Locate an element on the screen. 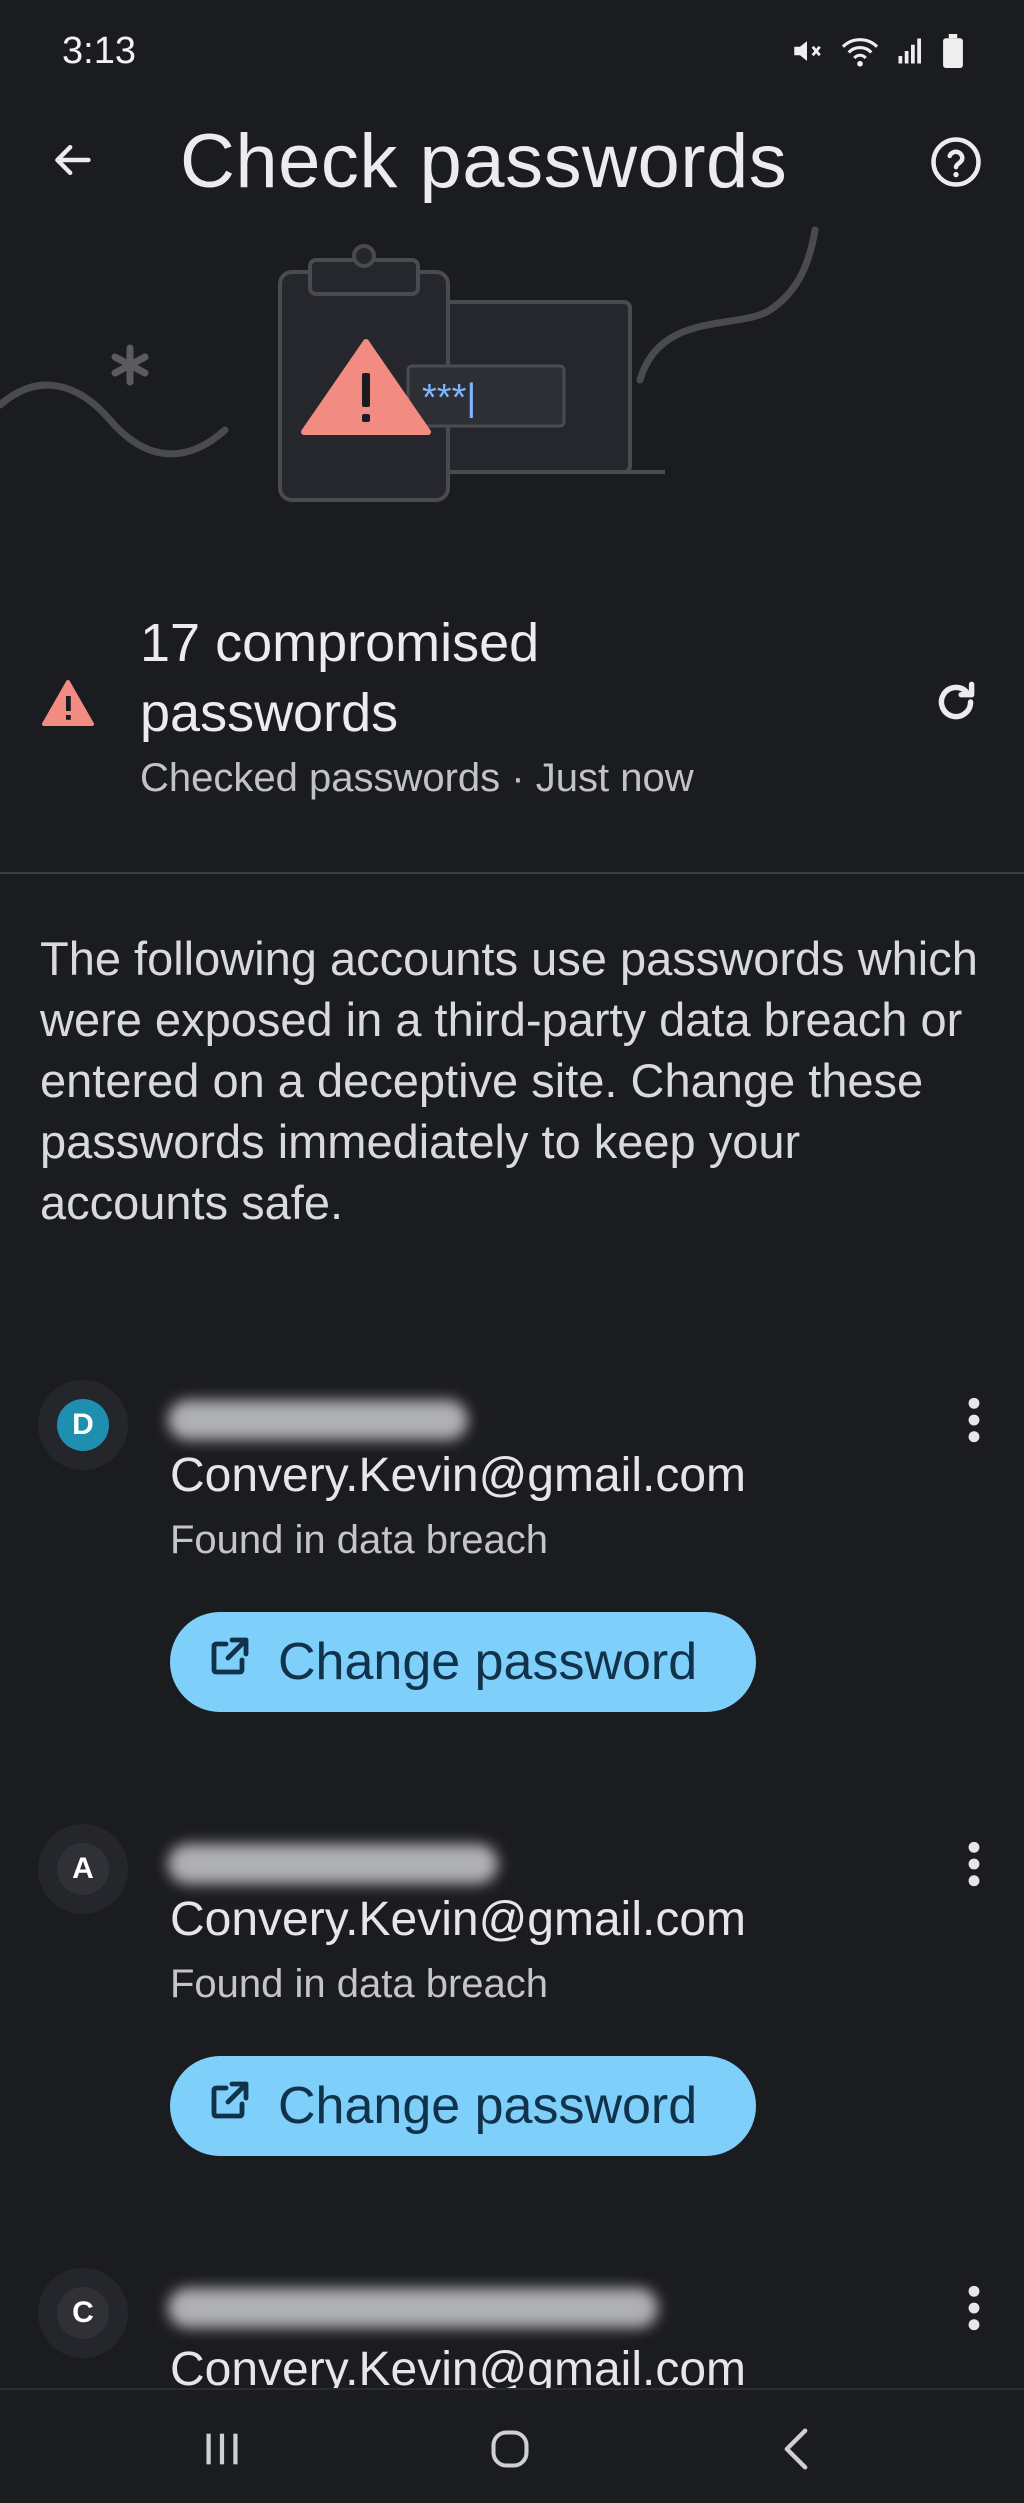 The height and width of the screenshot is (2503, 1024). compromised-count-title: 17 compromised passwords is located at coordinates (340, 678).